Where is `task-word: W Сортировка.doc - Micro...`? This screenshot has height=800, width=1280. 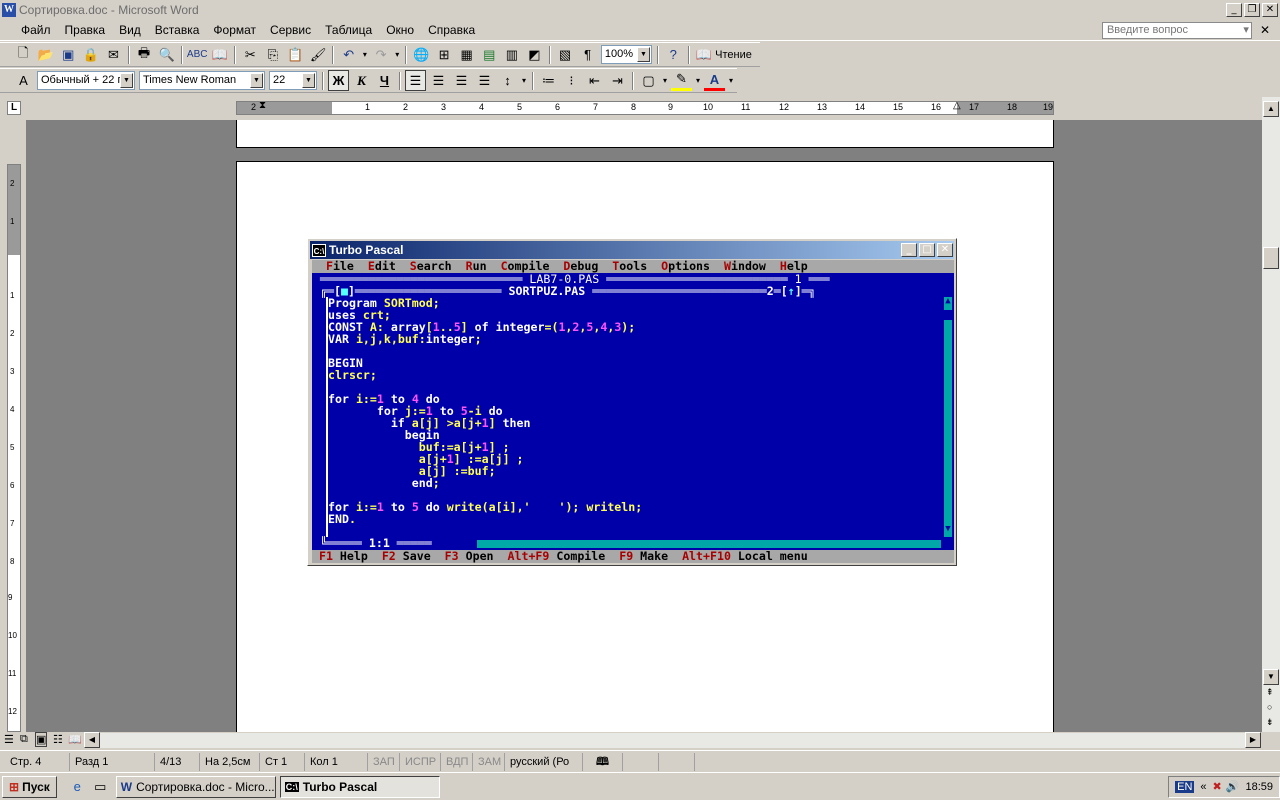 task-word: W Сортировка.doc - Micro... is located at coordinates (195, 786).